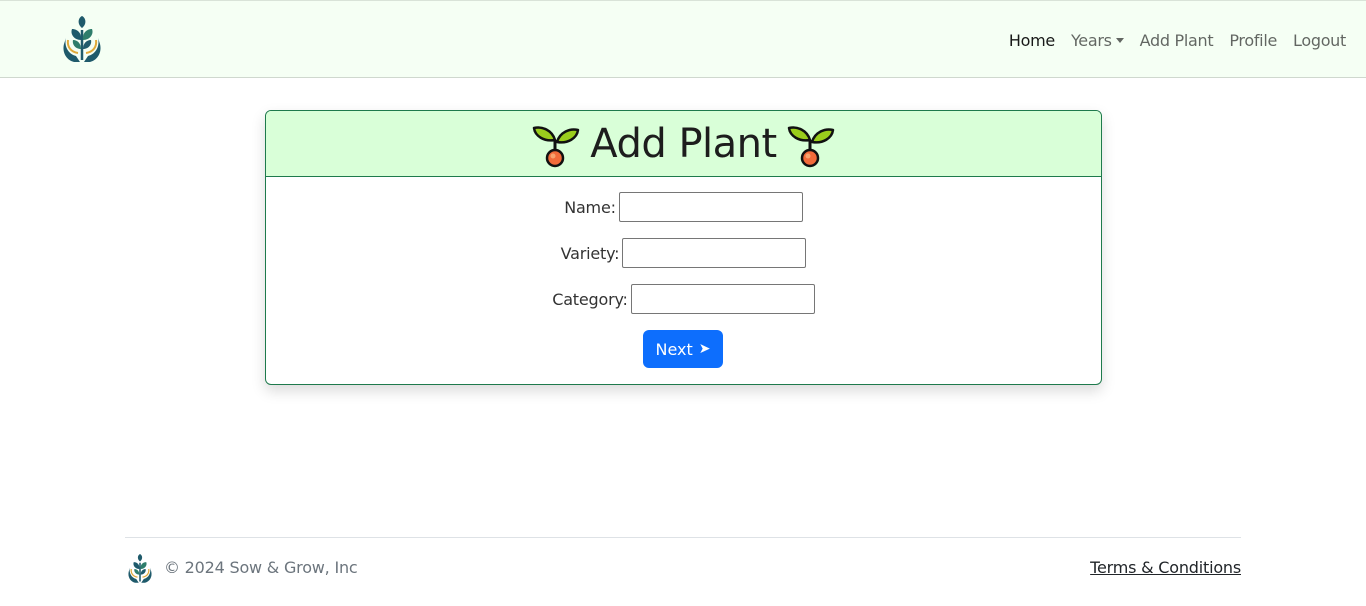 This screenshot has height=606, width=1366. Describe the element at coordinates (261, 567) in the screenshot. I see `footer-copyright: © 2024 Sow & Grow, Inc` at that location.